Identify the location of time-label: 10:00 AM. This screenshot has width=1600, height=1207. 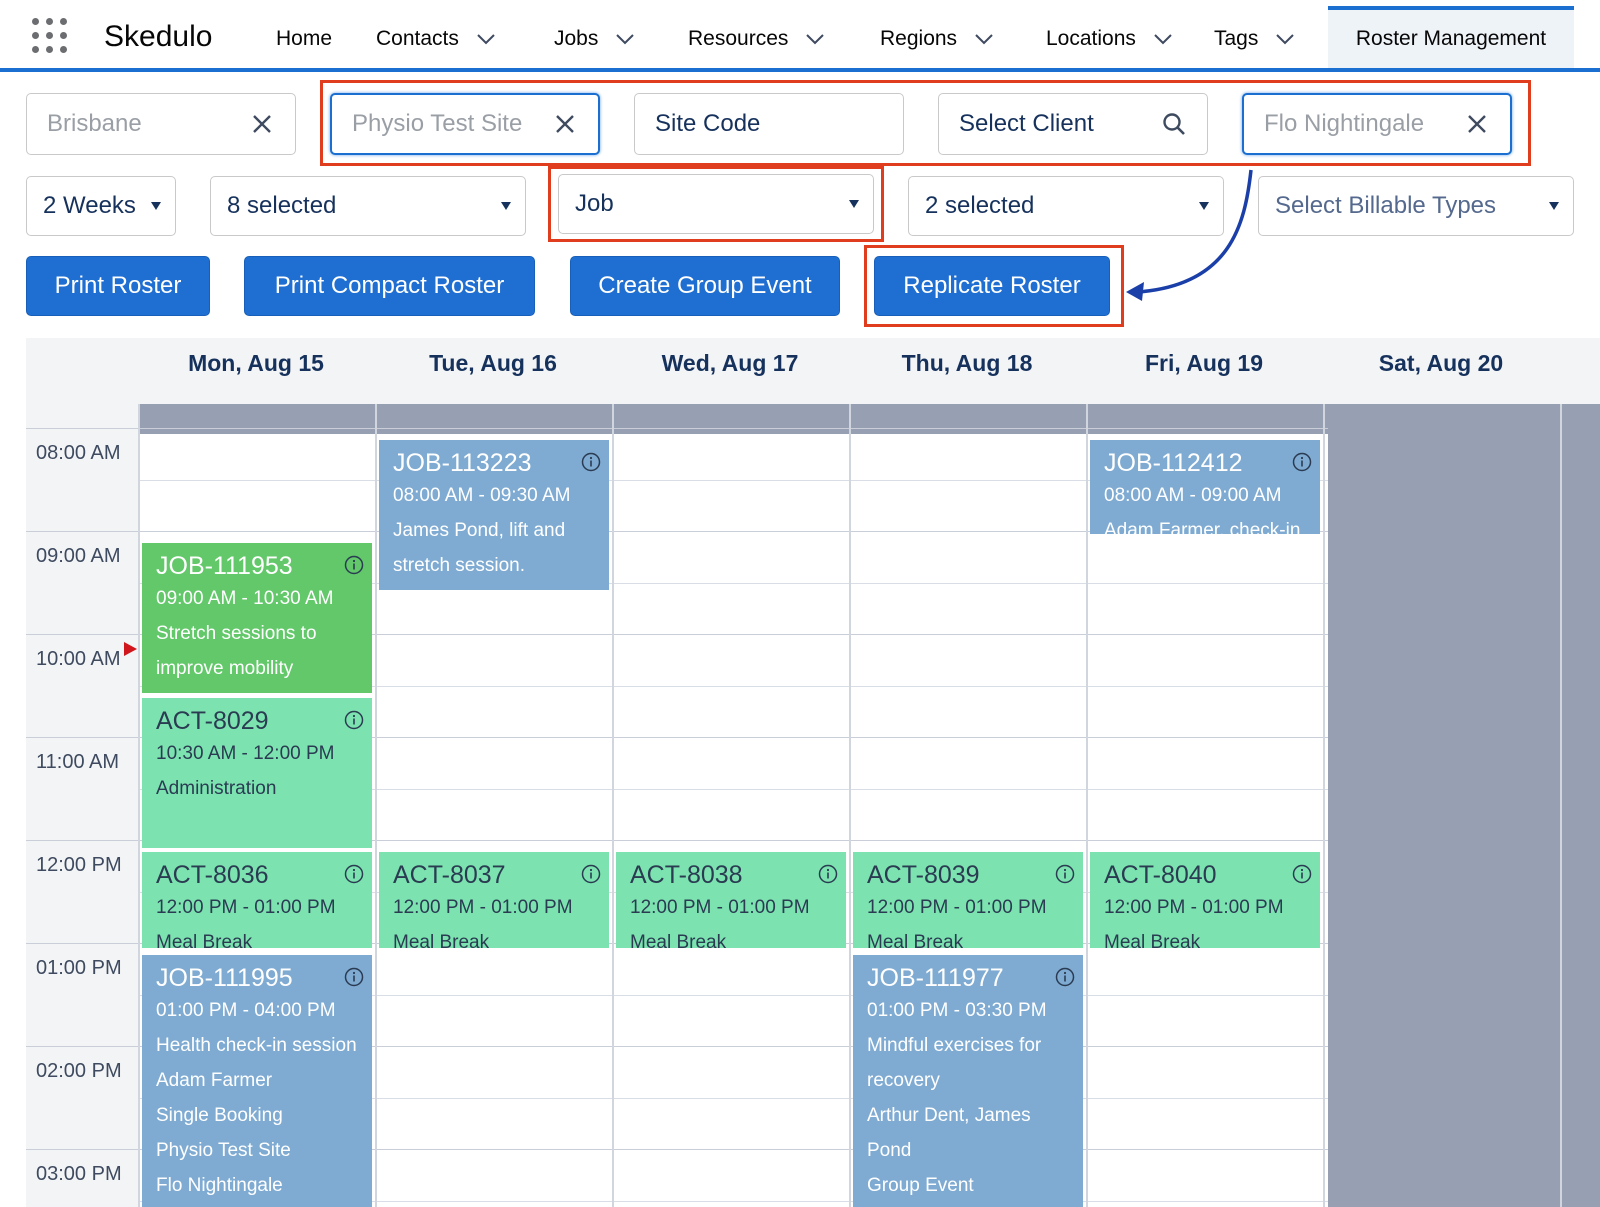
(78, 659).